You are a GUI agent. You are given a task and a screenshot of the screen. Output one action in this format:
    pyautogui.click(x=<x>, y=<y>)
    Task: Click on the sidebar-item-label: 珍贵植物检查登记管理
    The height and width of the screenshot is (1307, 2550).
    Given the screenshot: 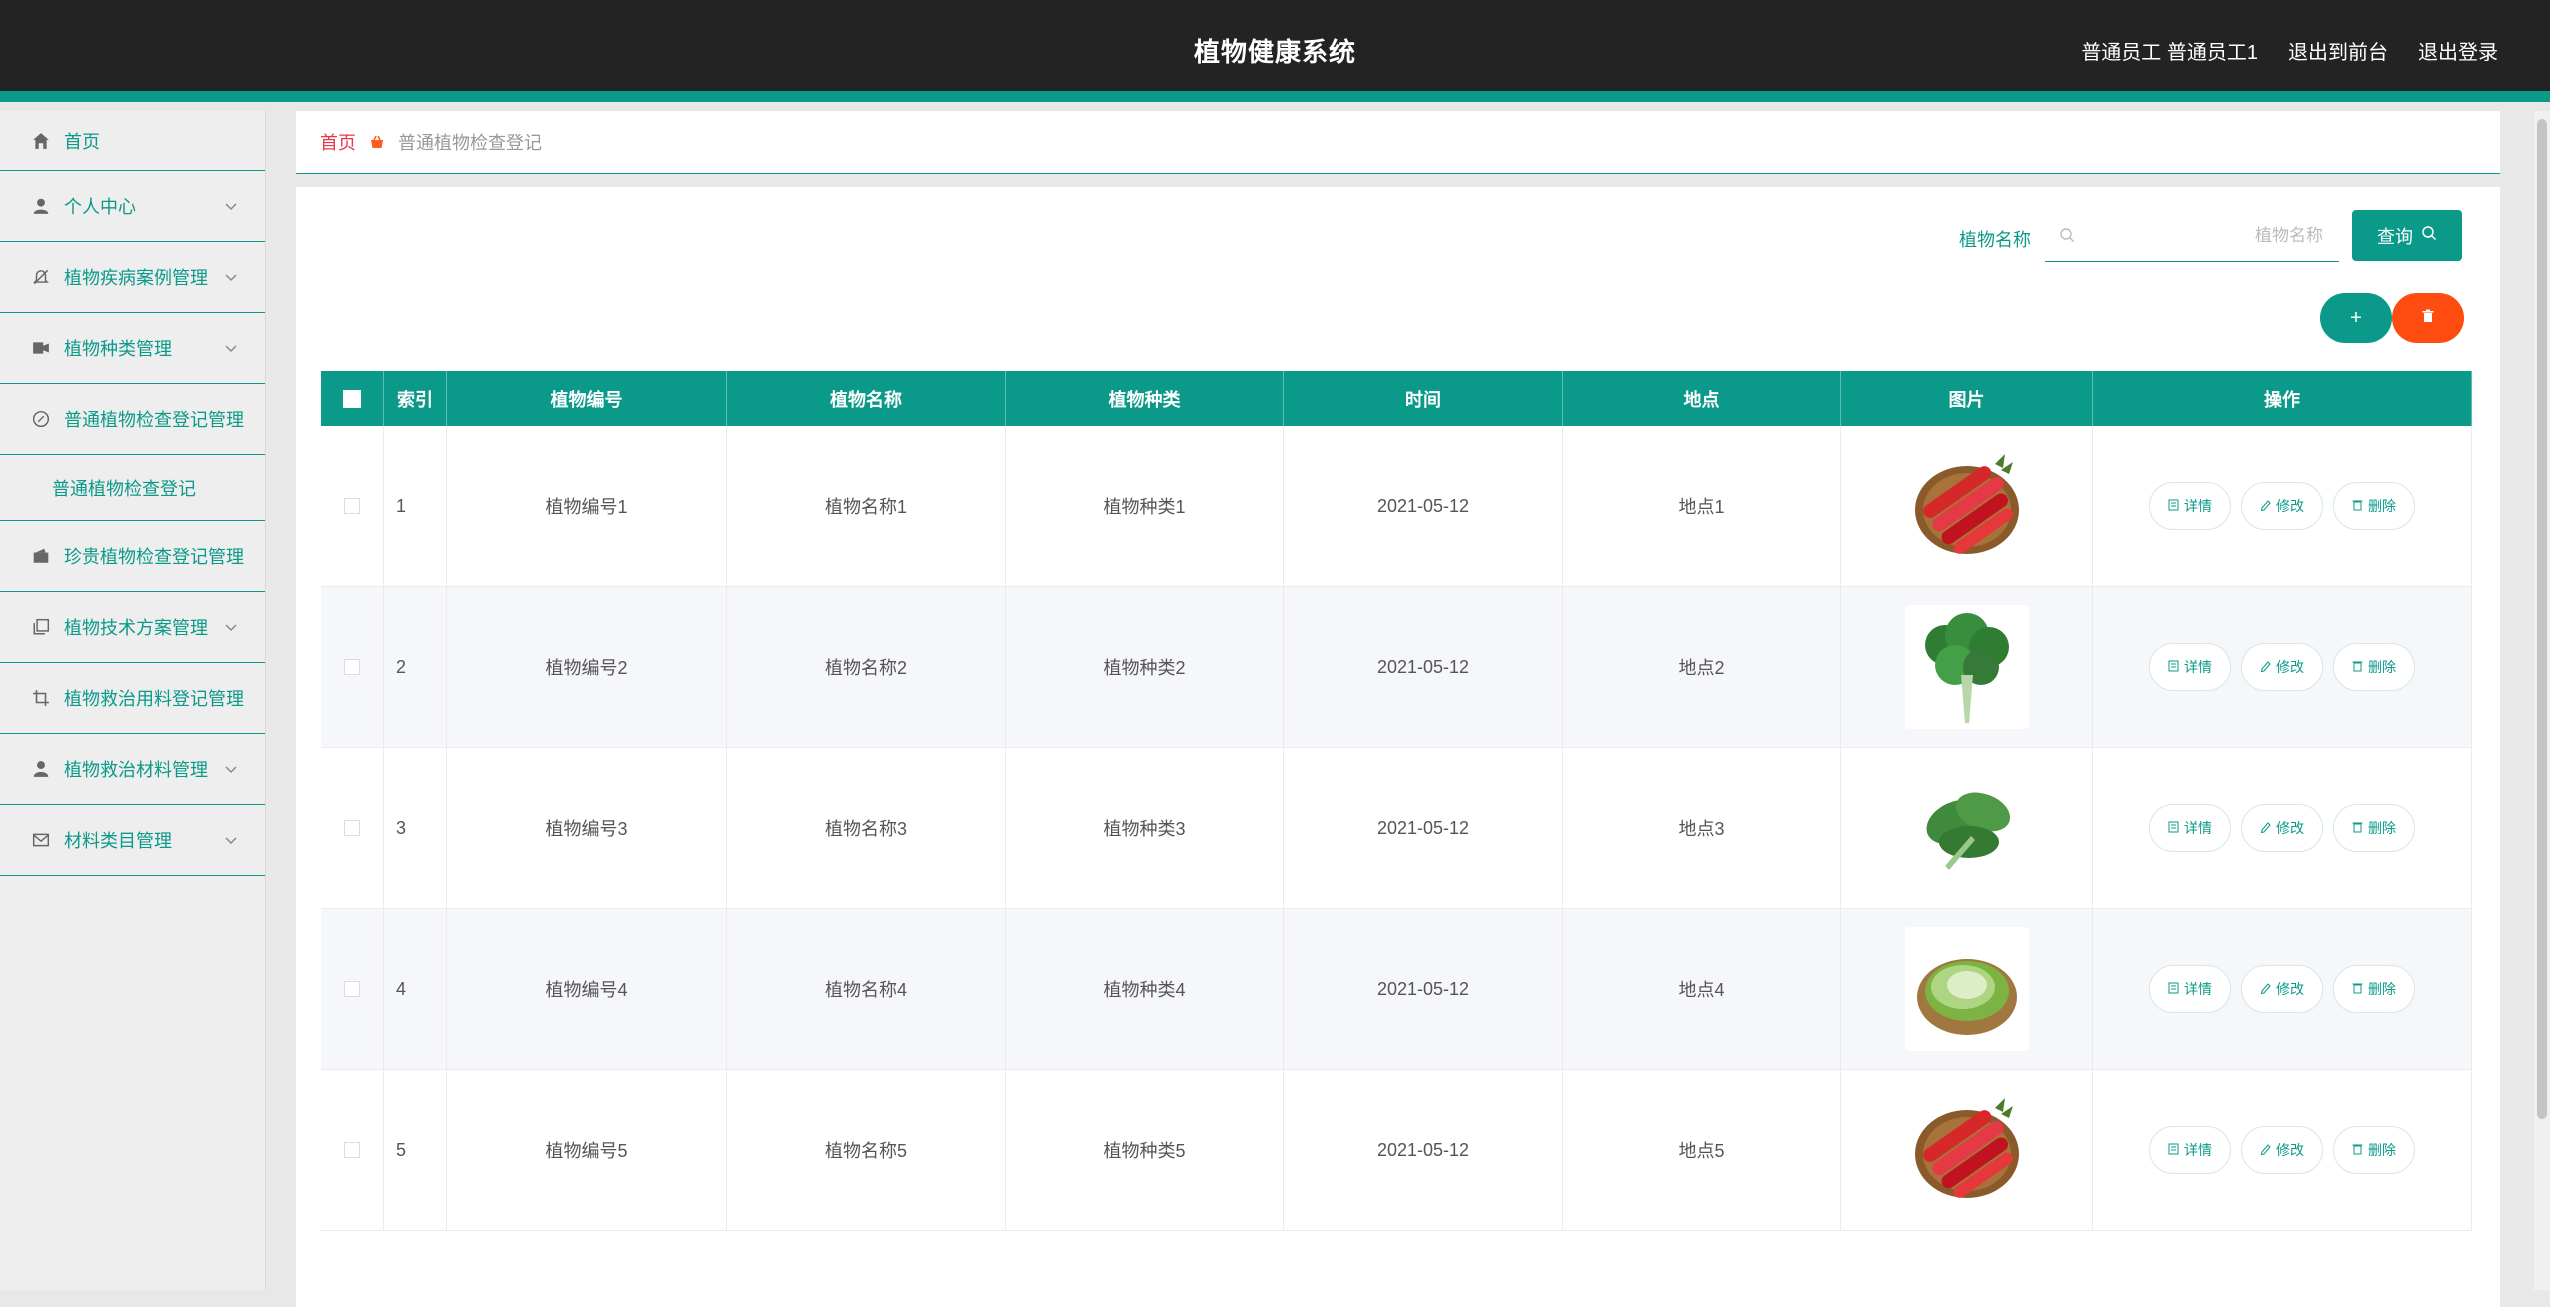 What is the action you would take?
    pyautogui.click(x=154, y=557)
    